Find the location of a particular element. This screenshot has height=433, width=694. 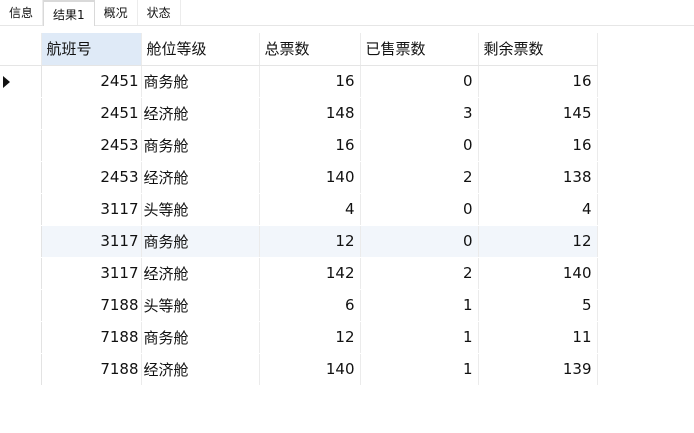

table-row: 3117 经济舱 142 2 140 is located at coordinates (299, 273).